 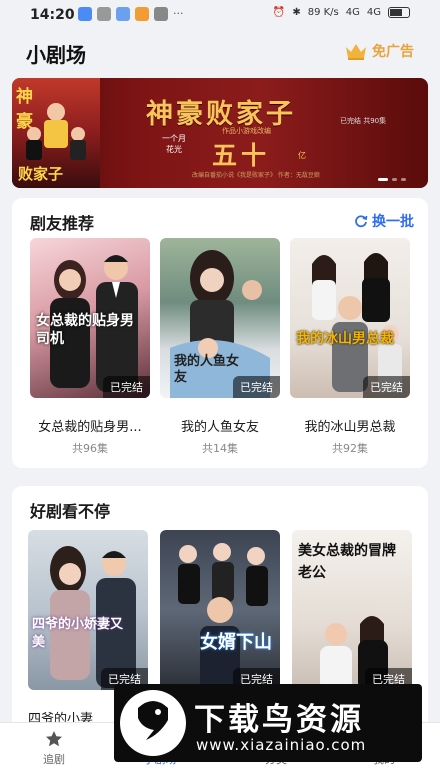 What do you see at coordinates (54, 759) in the screenshot?
I see `nav-label: 追剧` at bounding box center [54, 759].